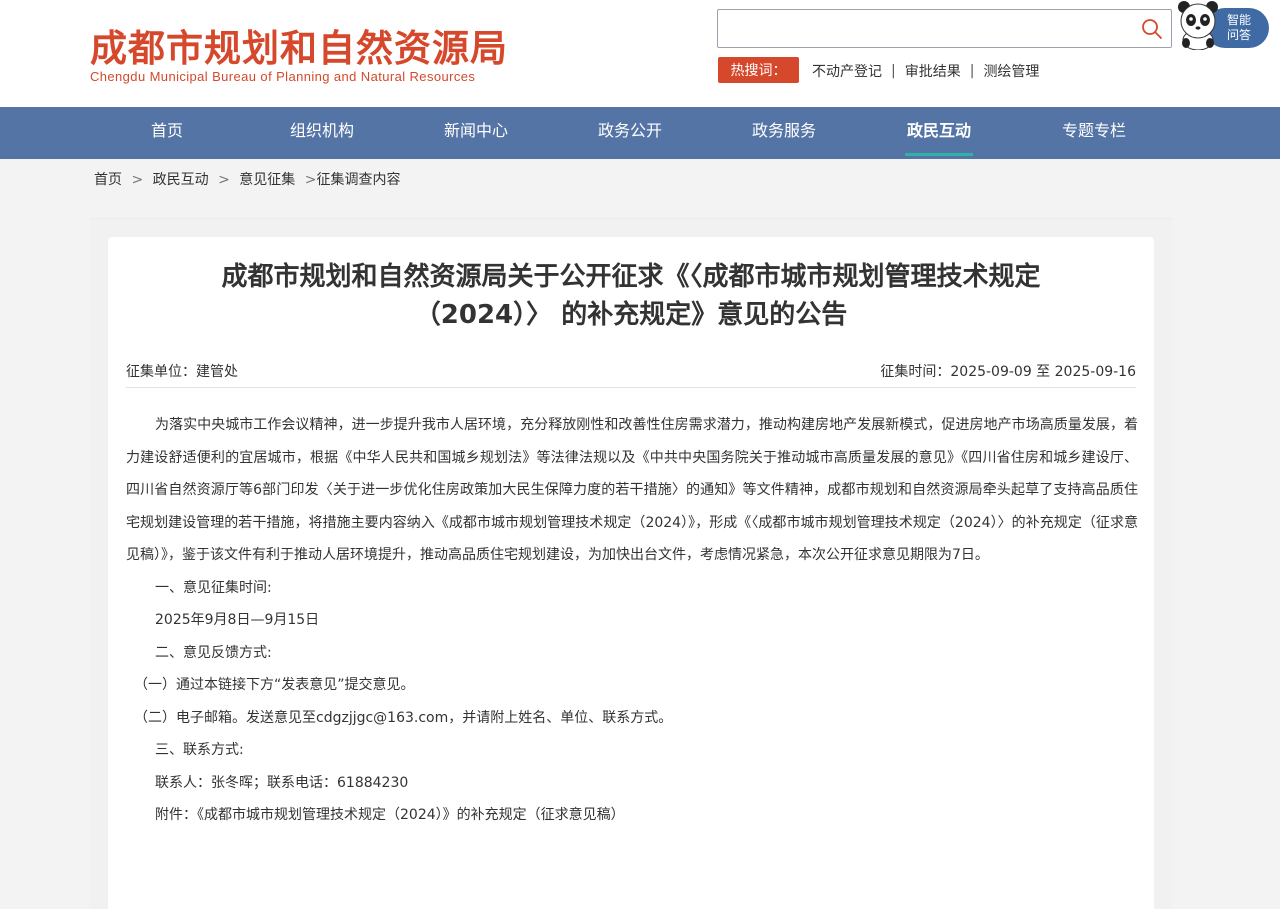 The image size is (1280, 909). Describe the element at coordinates (933, 71) in the screenshot. I see `hot-link-approval: 审批结果` at that location.